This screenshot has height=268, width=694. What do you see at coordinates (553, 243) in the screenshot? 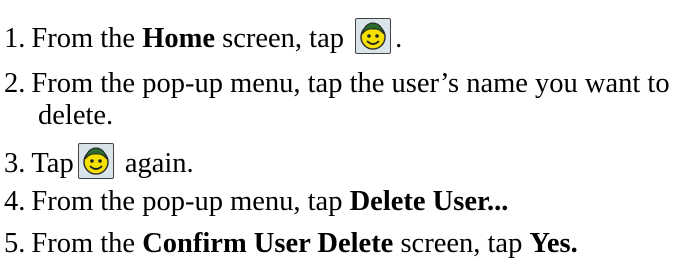
I see `yes-term: Yes.` at bounding box center [553, 243].